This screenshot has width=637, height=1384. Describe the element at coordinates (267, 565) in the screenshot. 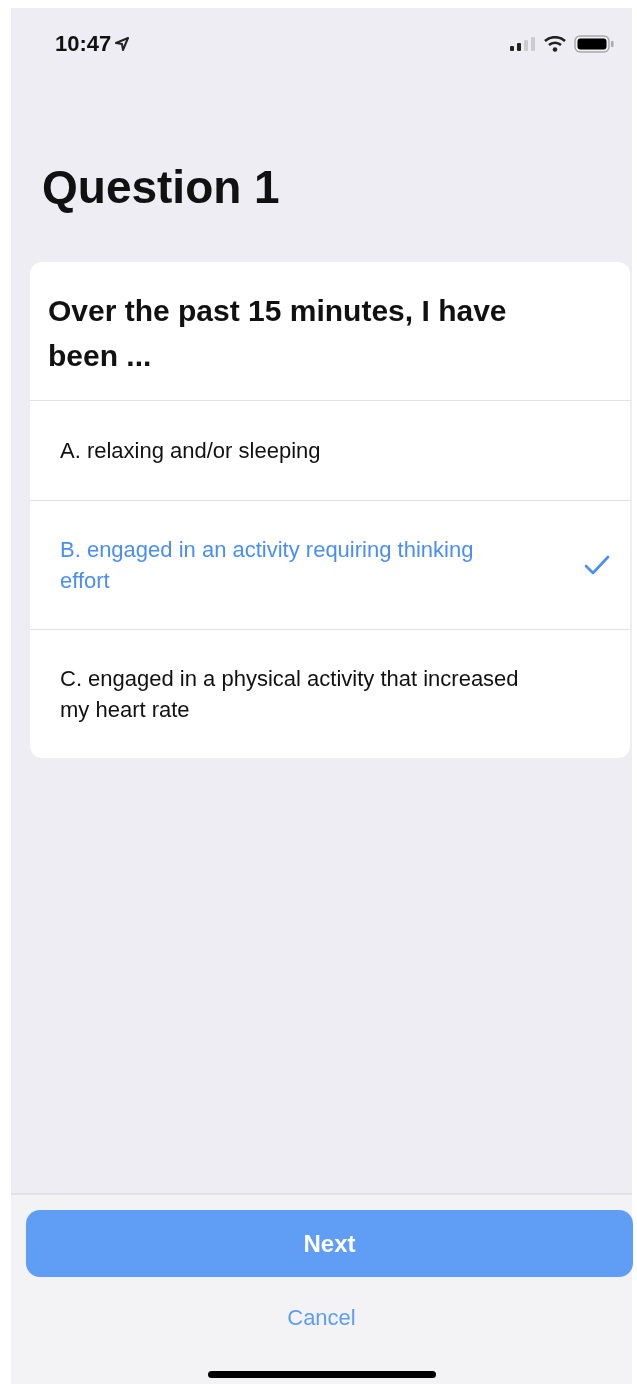

I see `option-label: B. engaged in an activity requiring thinking effort` at that location.